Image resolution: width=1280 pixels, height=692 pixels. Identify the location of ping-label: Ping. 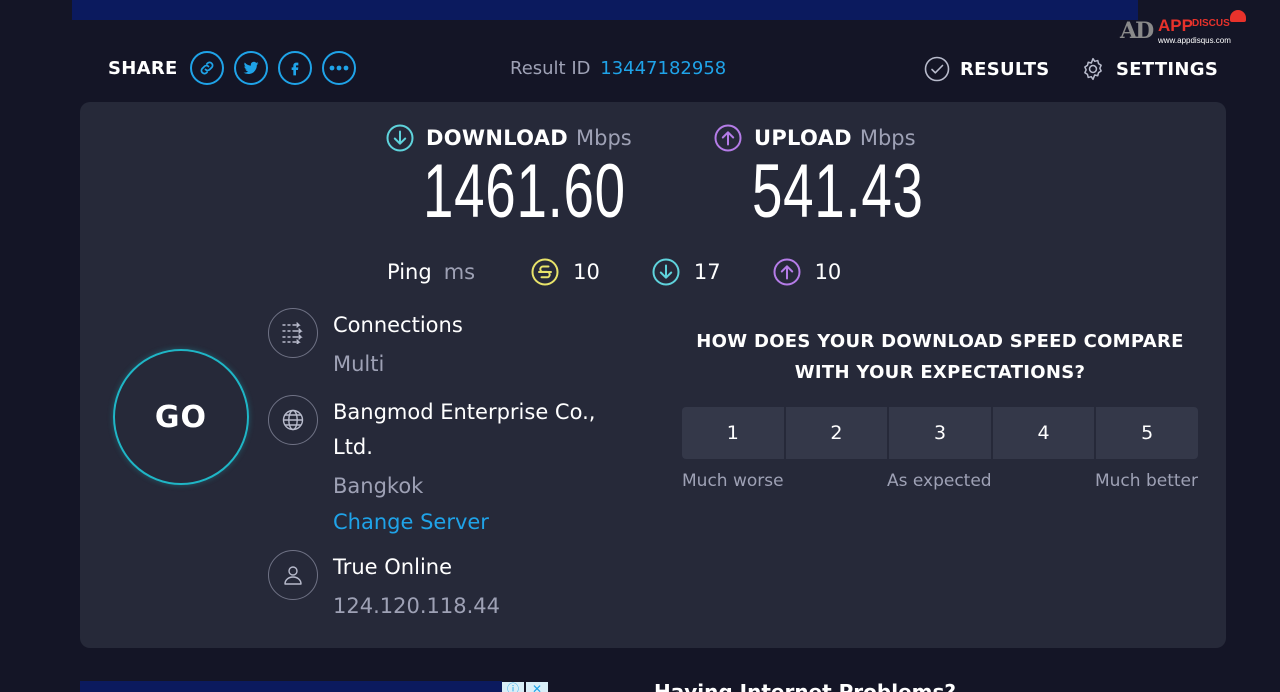
(409, 272).